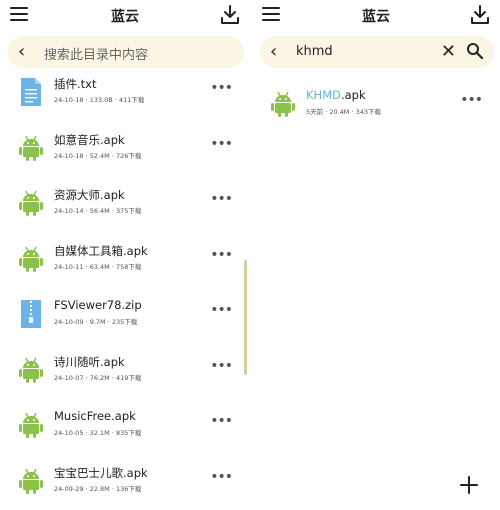 This screenshot has height=510, width=500. What do you see at coordinates (99, 100) in the screenshot?
I see `file-meta: 24-10-18 · 133.0B · 411下载` at bounding box center [99, 100].